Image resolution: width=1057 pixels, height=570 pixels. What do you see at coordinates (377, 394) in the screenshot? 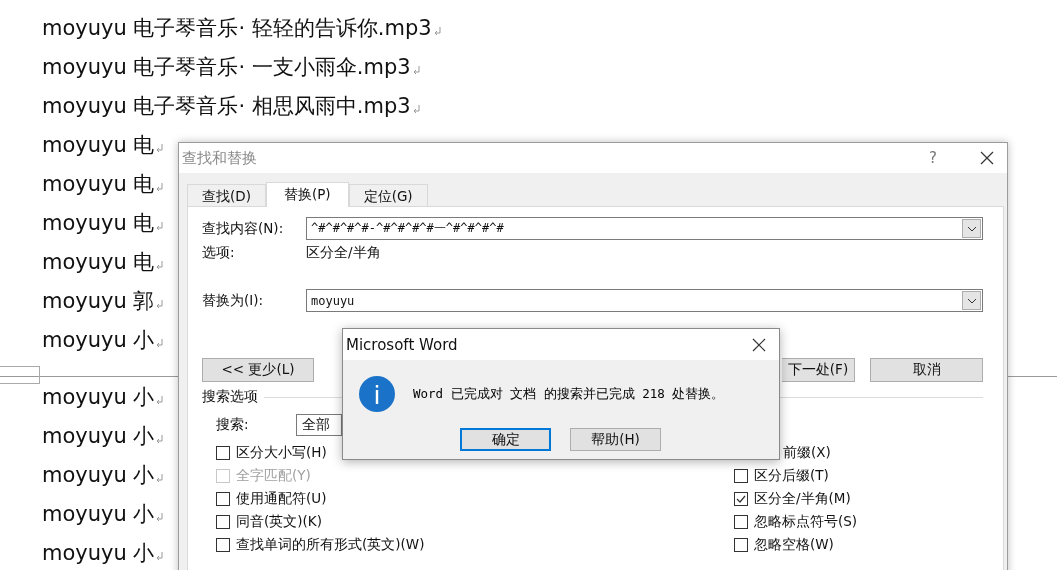
I see `info-icon` at bounding box center [377, 394].